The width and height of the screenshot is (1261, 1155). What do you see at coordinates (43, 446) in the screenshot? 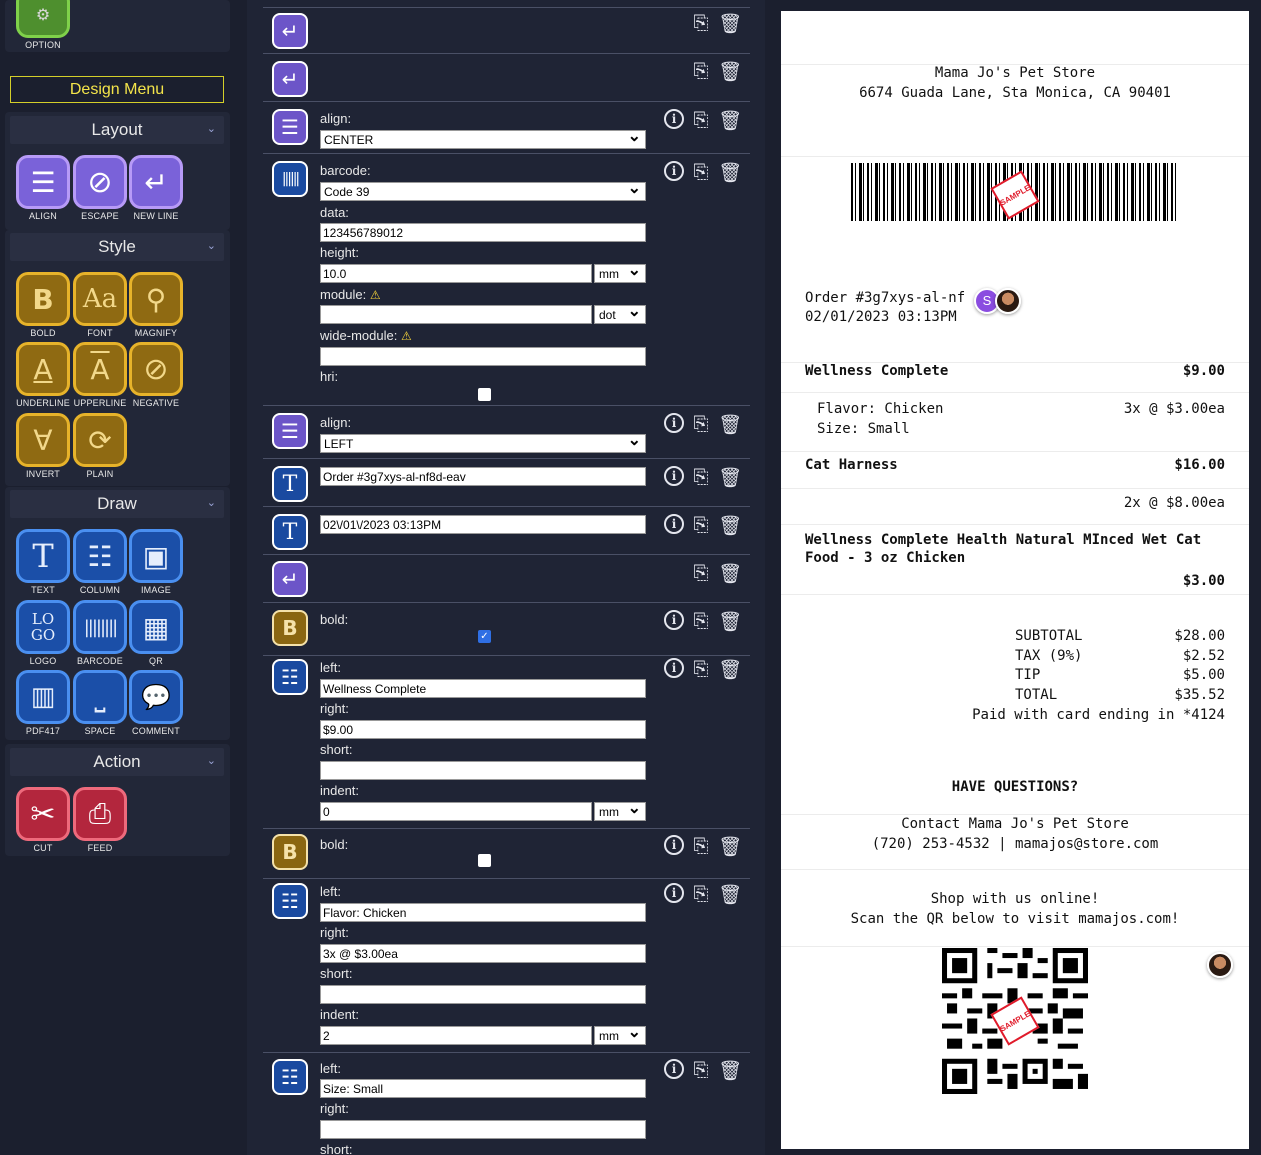
I see `invert-tool: ∀ INVERT` at bounding box center [43, 446].